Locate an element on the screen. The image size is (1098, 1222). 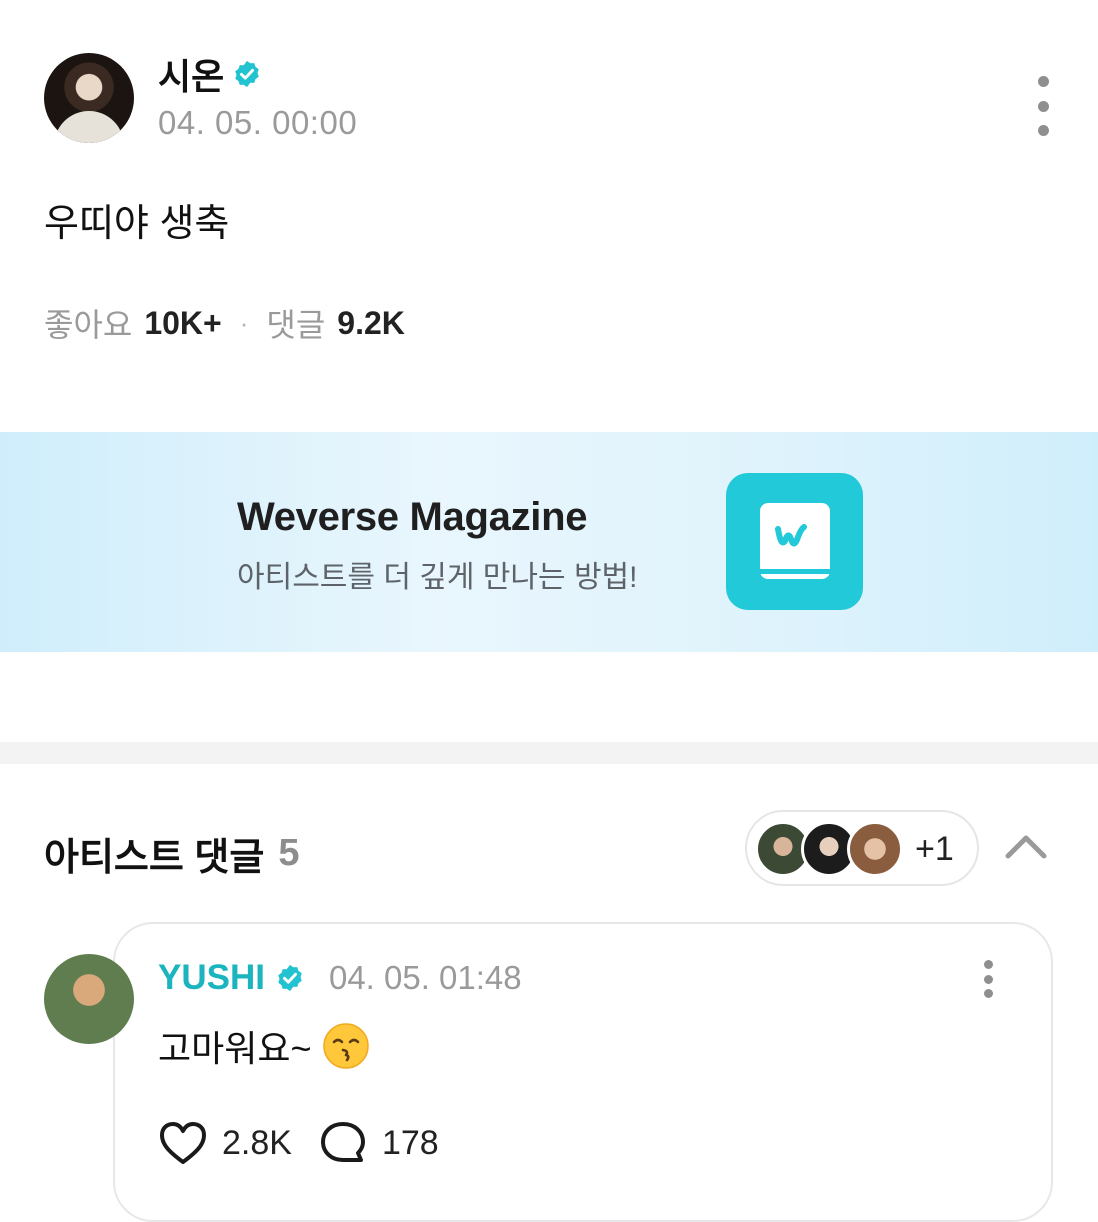
comment-like-count: 2.8K is located at coordinates (257, 1142).